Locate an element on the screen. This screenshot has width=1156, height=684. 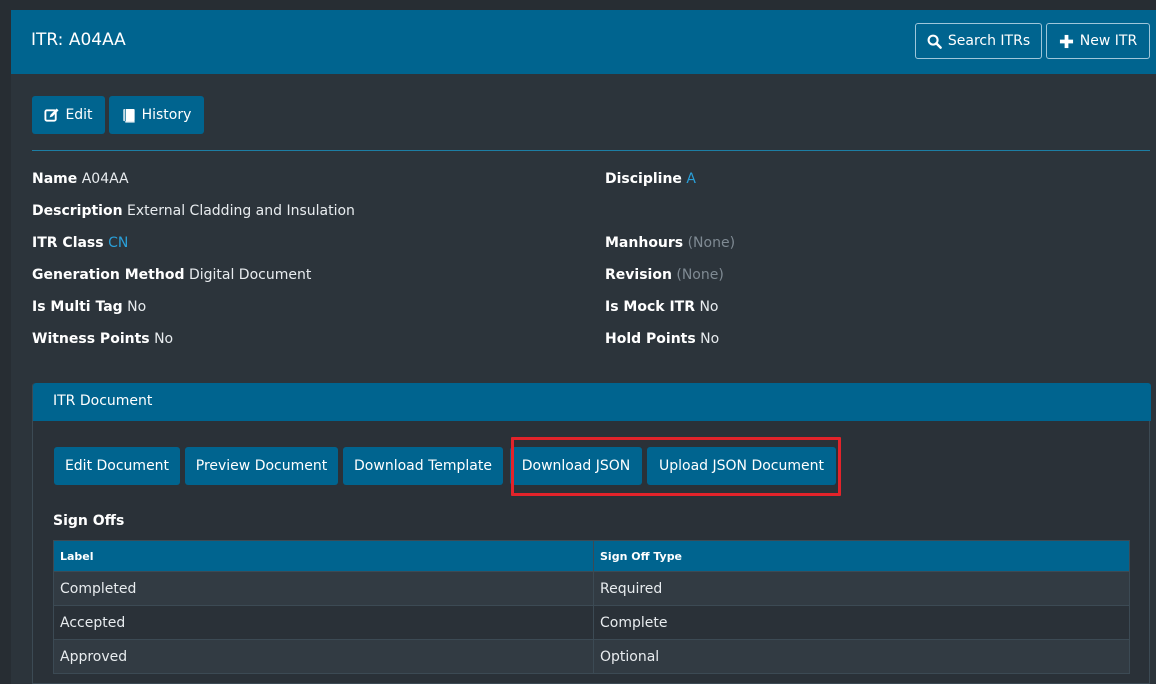
table-row: Completed Required is located at coordinates (591, 588).